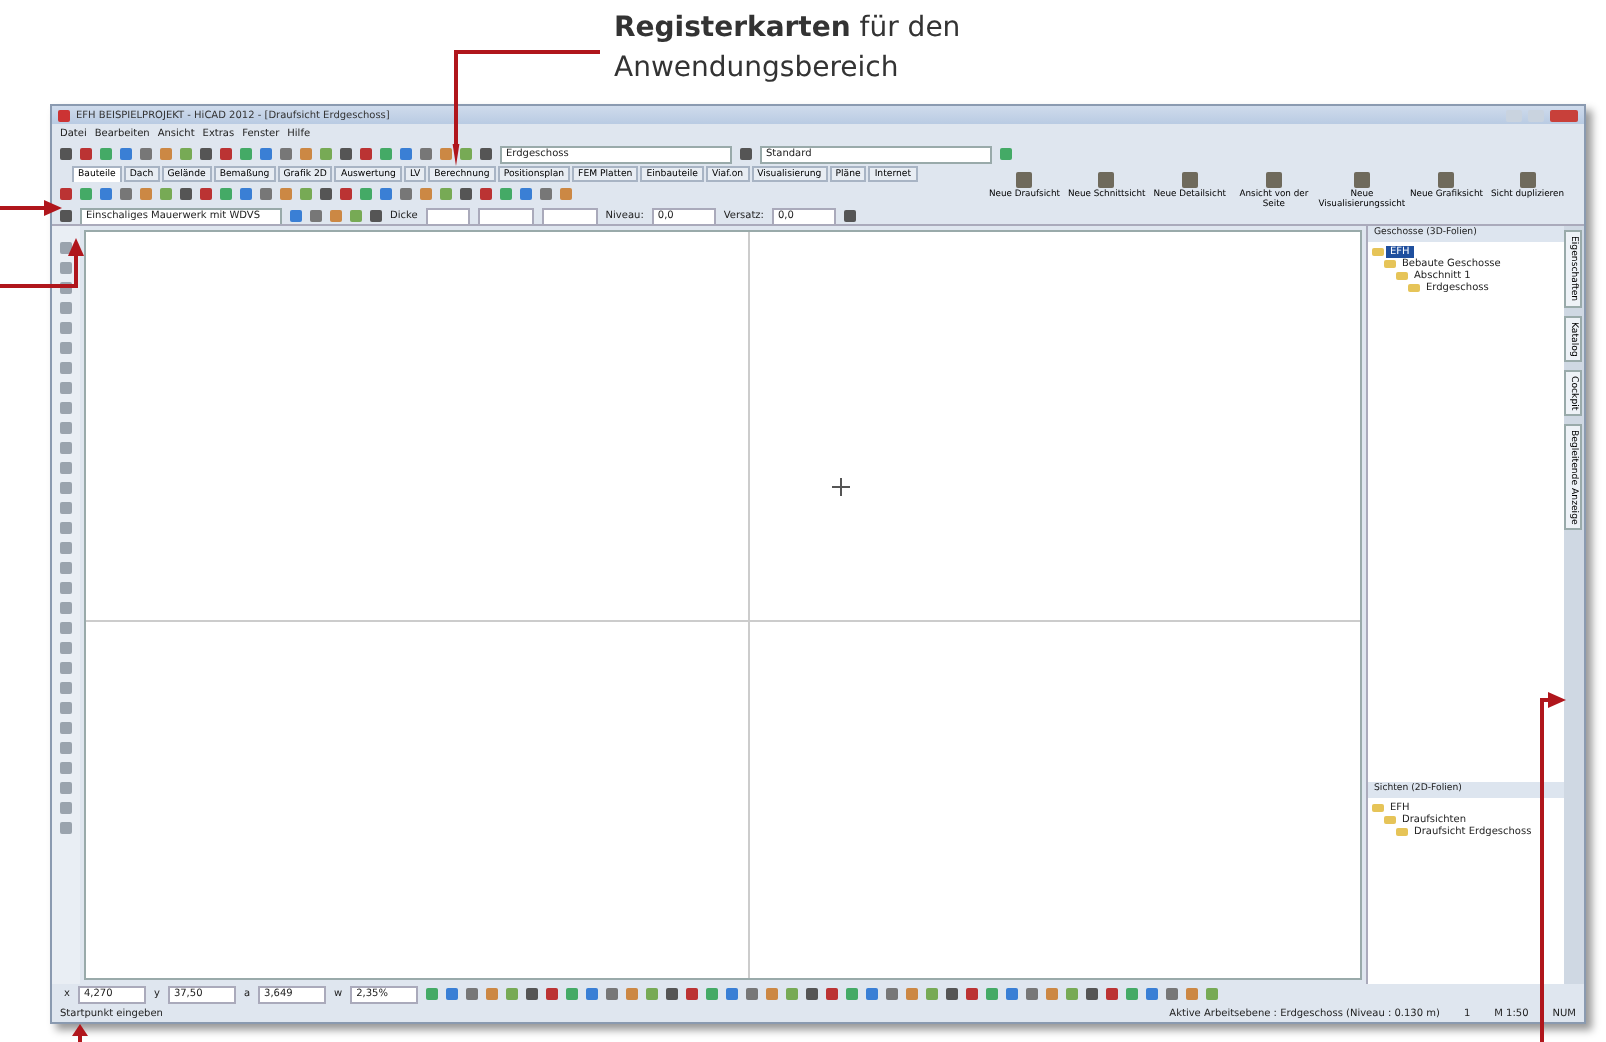  Describe the element at coordinates (505, 216) in the screenshot. I see `height-field` at that location.